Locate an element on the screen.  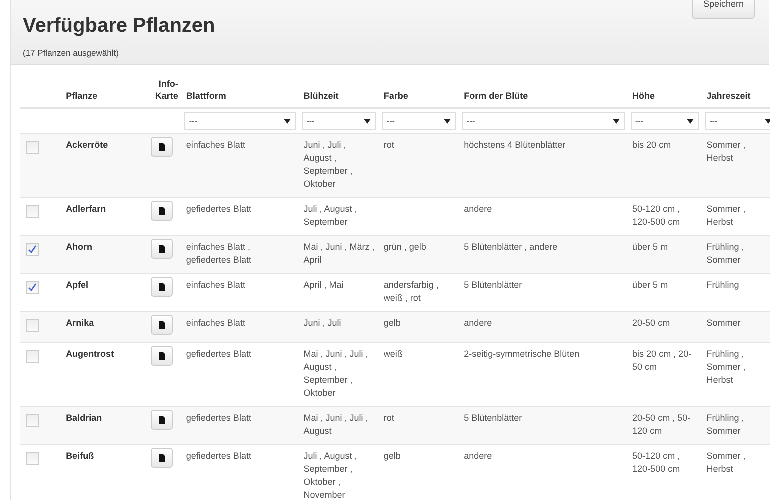
table-cell: bis 20 cm , 20-50 cm is located at coordinates (662, 360).